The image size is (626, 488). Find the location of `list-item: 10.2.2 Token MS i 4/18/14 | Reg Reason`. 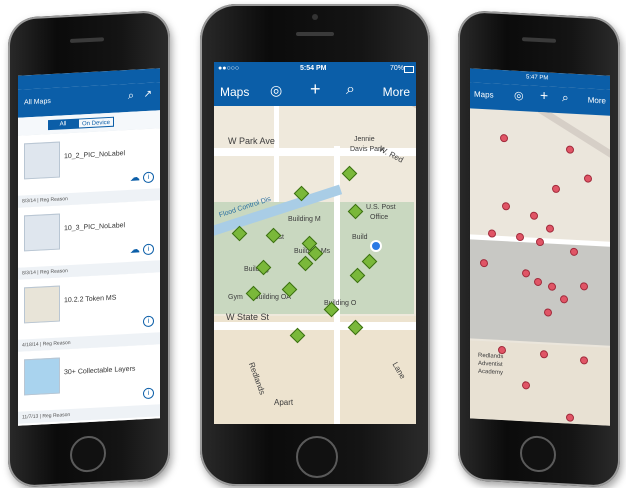

list-item: 10.2.2 Token MS i 4/18/14 | Reg Reason is located at coordinates (89, 312).